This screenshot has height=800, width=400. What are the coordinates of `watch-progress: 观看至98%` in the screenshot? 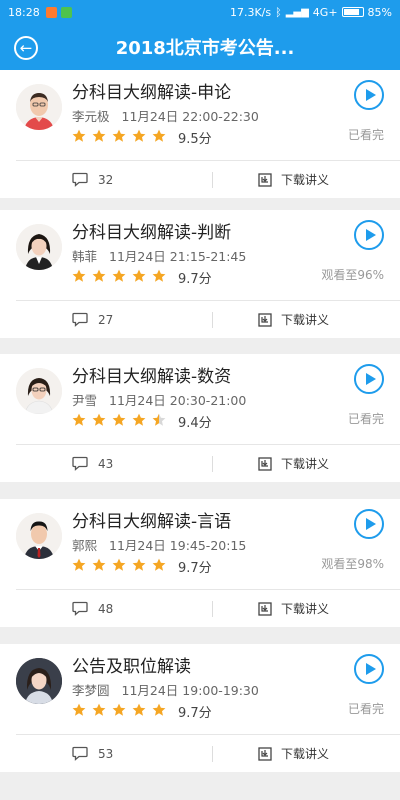 It's located at (352, 564).